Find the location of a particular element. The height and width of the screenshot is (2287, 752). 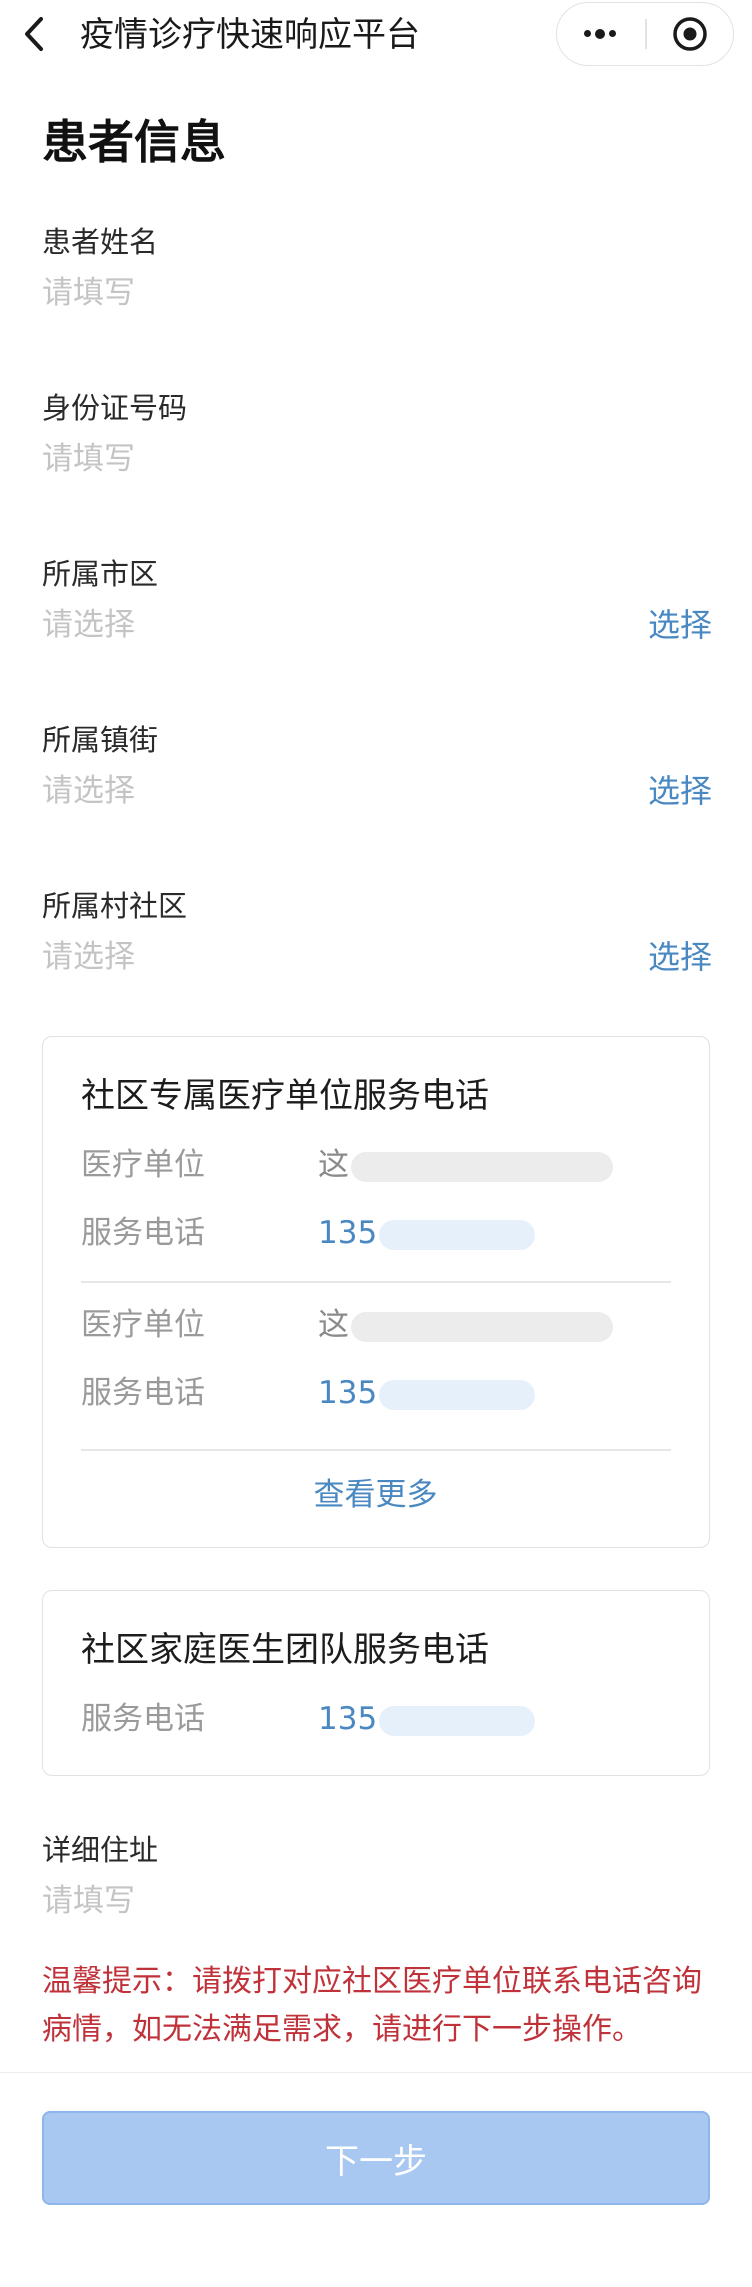

more-button is located at coordinates (600, 33).